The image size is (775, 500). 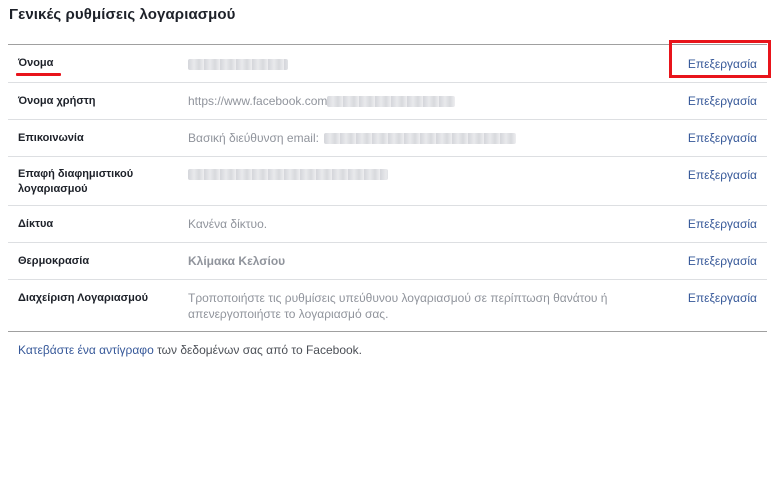 What do you see at coordinates (722, 175) in the screenshot?
I see `edit-ad-contact-link: Επεξεργασία` at bounding box center [722, 175].